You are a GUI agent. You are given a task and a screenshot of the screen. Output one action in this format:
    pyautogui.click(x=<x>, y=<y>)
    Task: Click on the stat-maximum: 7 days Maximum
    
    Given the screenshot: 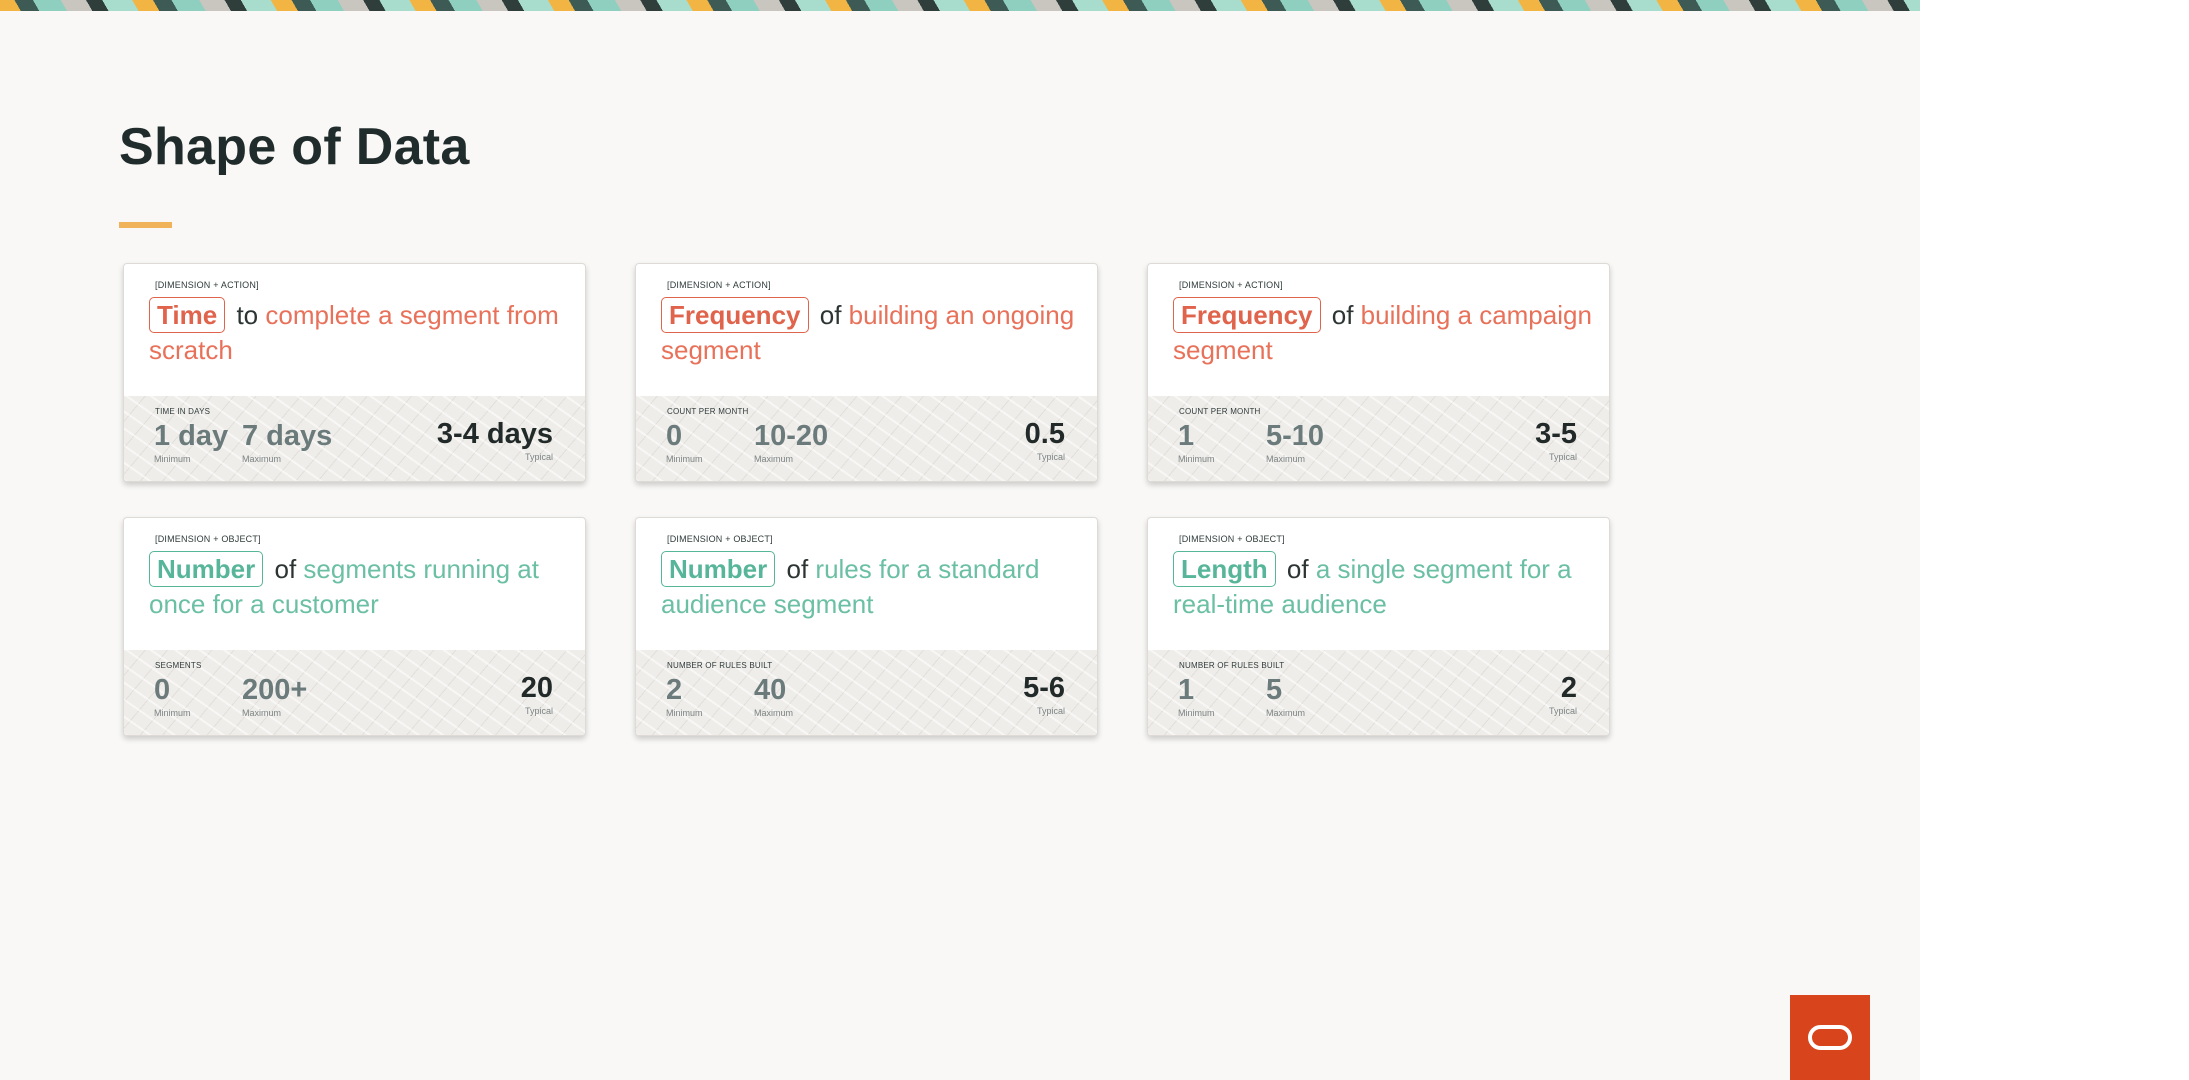 What is the action you would take?
    pyautogui.click(x=287, y=442)
    